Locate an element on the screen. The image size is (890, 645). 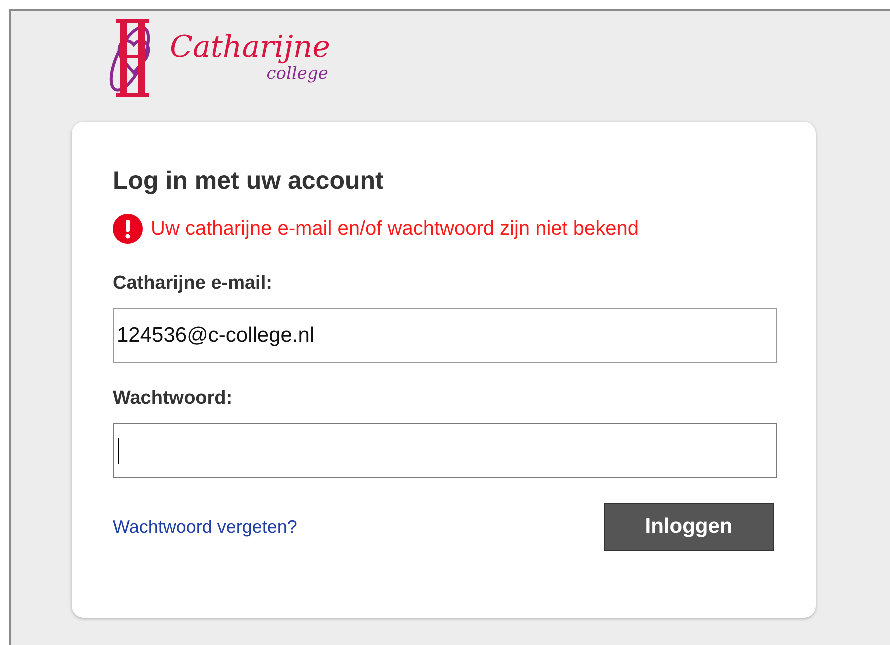
field-label: Catharijne e-mail: is located at coordinates (193, 284).